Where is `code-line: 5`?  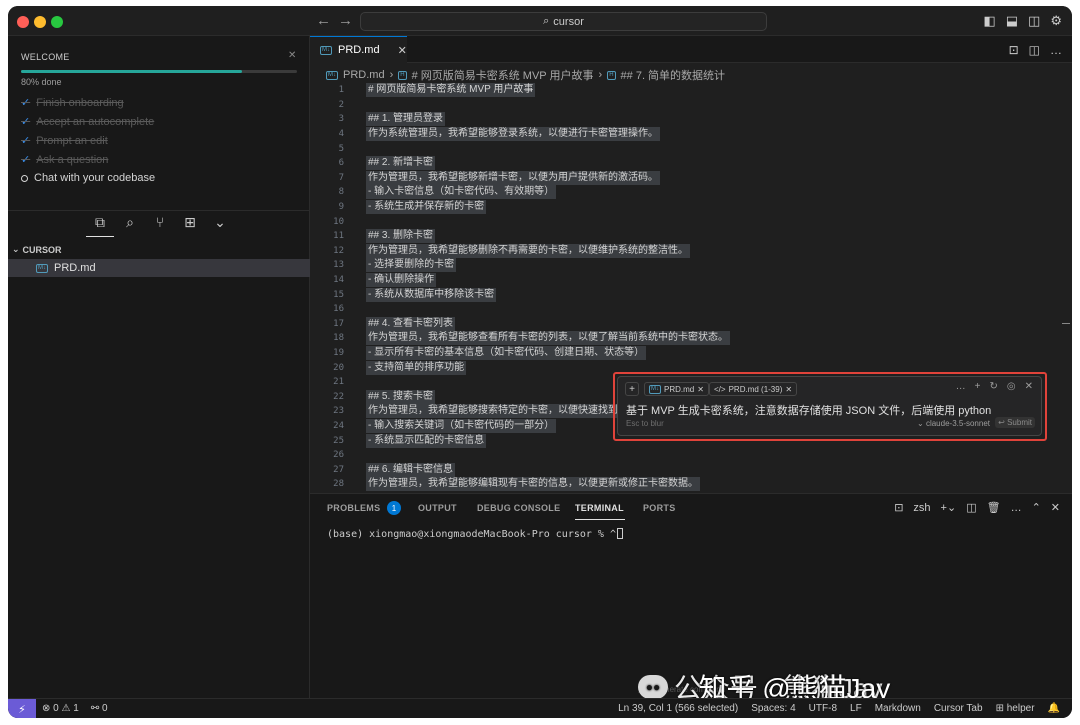
code-line: 5 is located at coordinates (680, 148).